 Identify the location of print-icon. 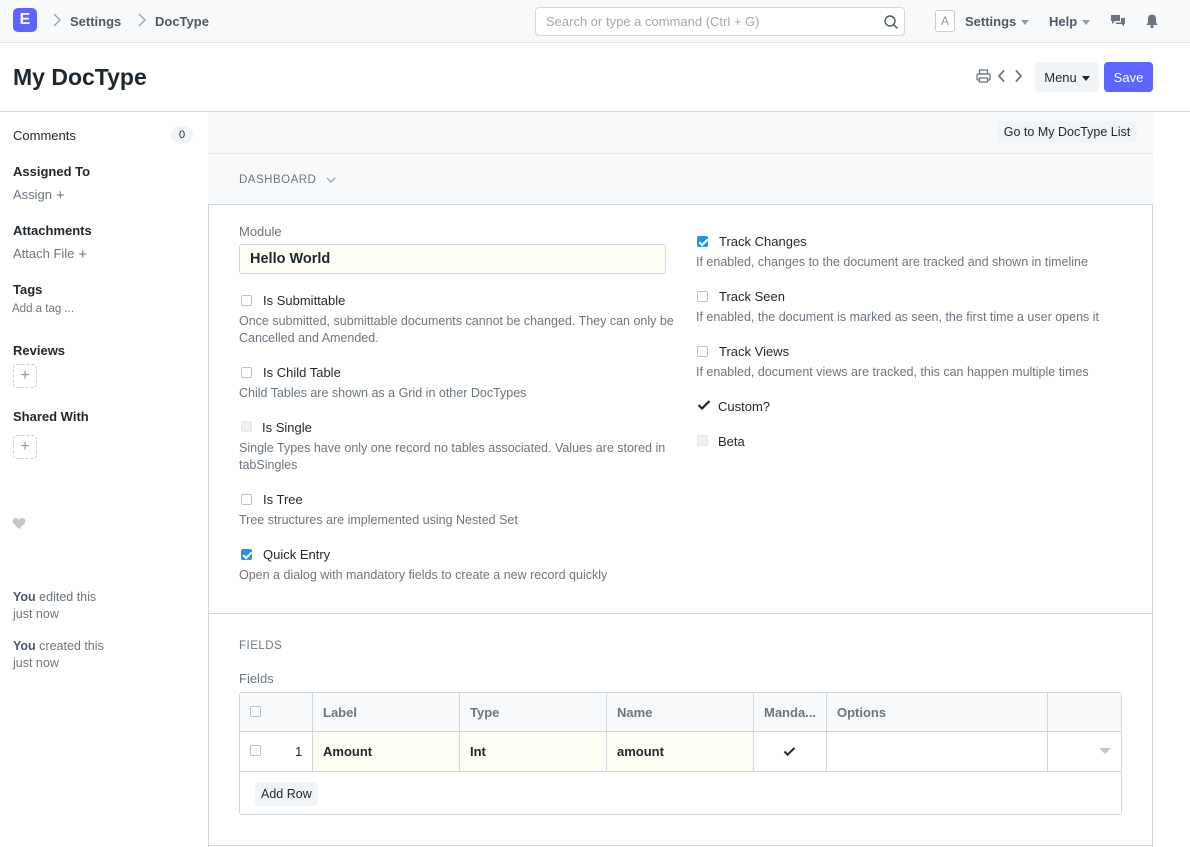
(983, 76).